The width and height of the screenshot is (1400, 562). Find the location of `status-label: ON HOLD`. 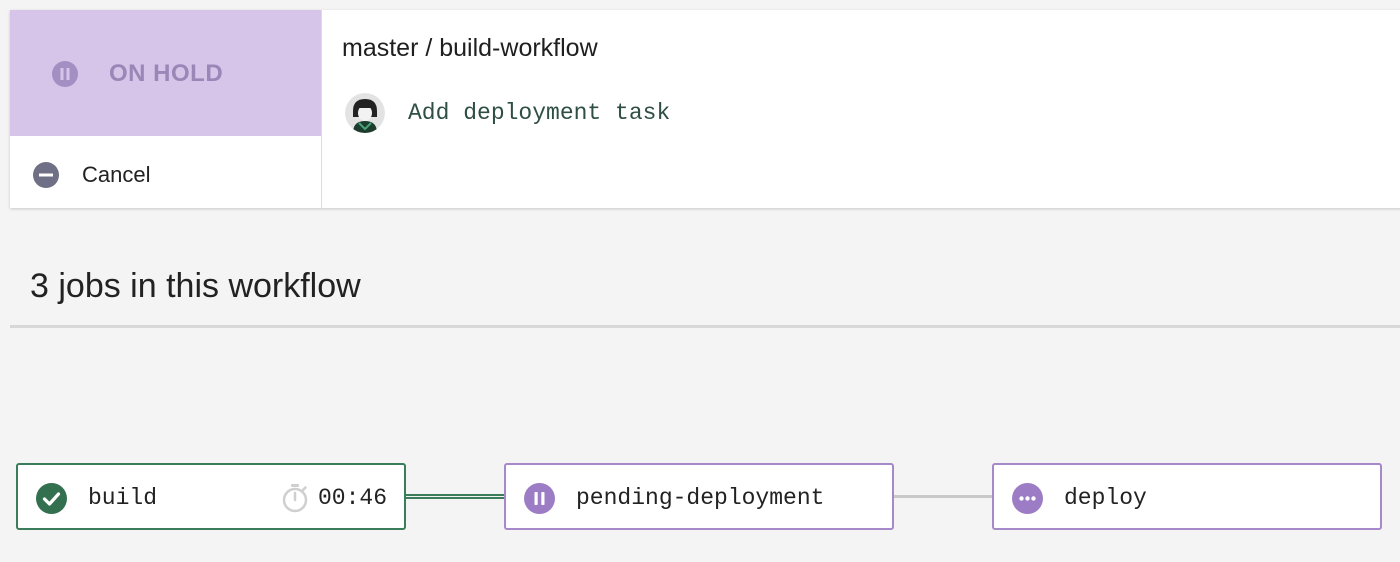

status-label: ON HOLD is located at coordinates (166, 73).